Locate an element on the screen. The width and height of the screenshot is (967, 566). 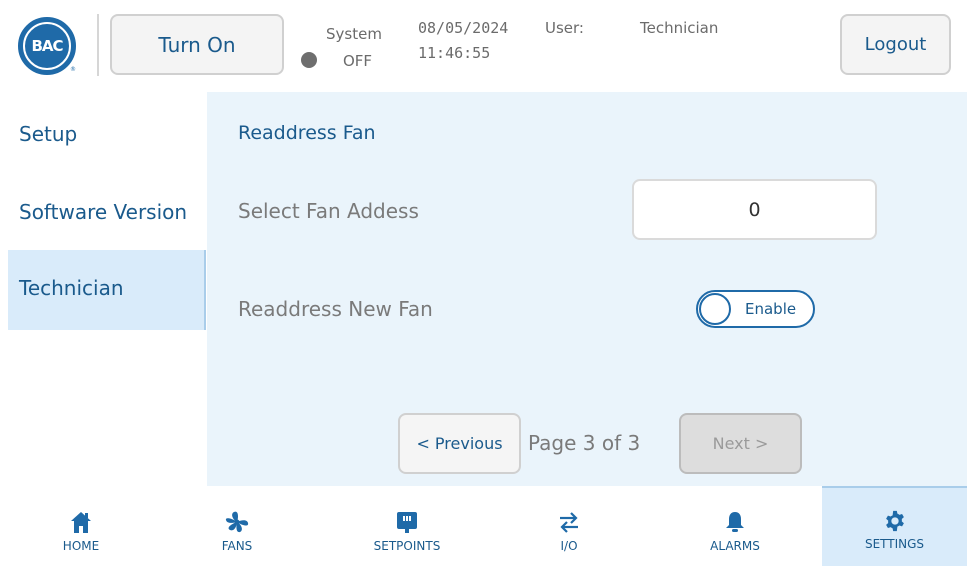
select-fan-address-label: Select Fan Addess is located at coordinates (328, 211).